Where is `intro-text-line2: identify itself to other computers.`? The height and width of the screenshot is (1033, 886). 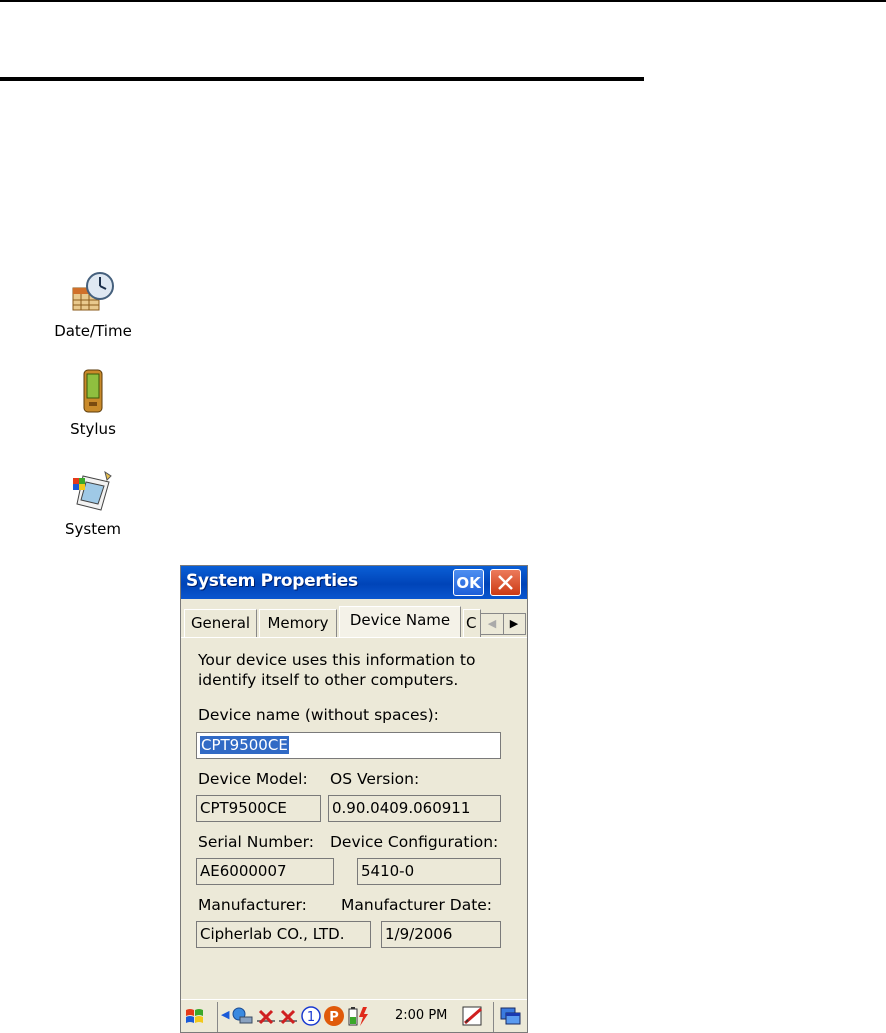 intro-text-line2: identify itself to other computers. is located at coordinates (328, 680).